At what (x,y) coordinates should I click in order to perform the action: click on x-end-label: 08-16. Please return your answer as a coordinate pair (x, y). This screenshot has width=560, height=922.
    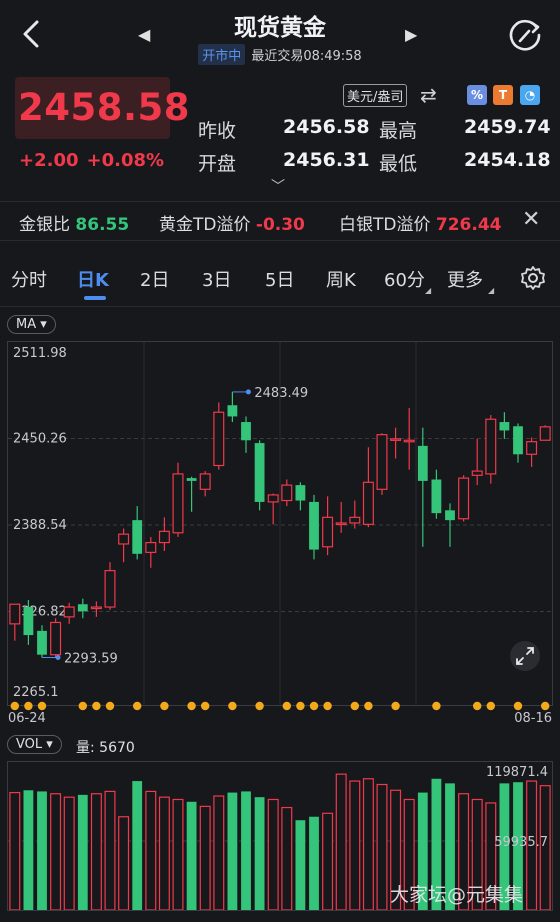
    Looking at the image, I should click on (533, 718).